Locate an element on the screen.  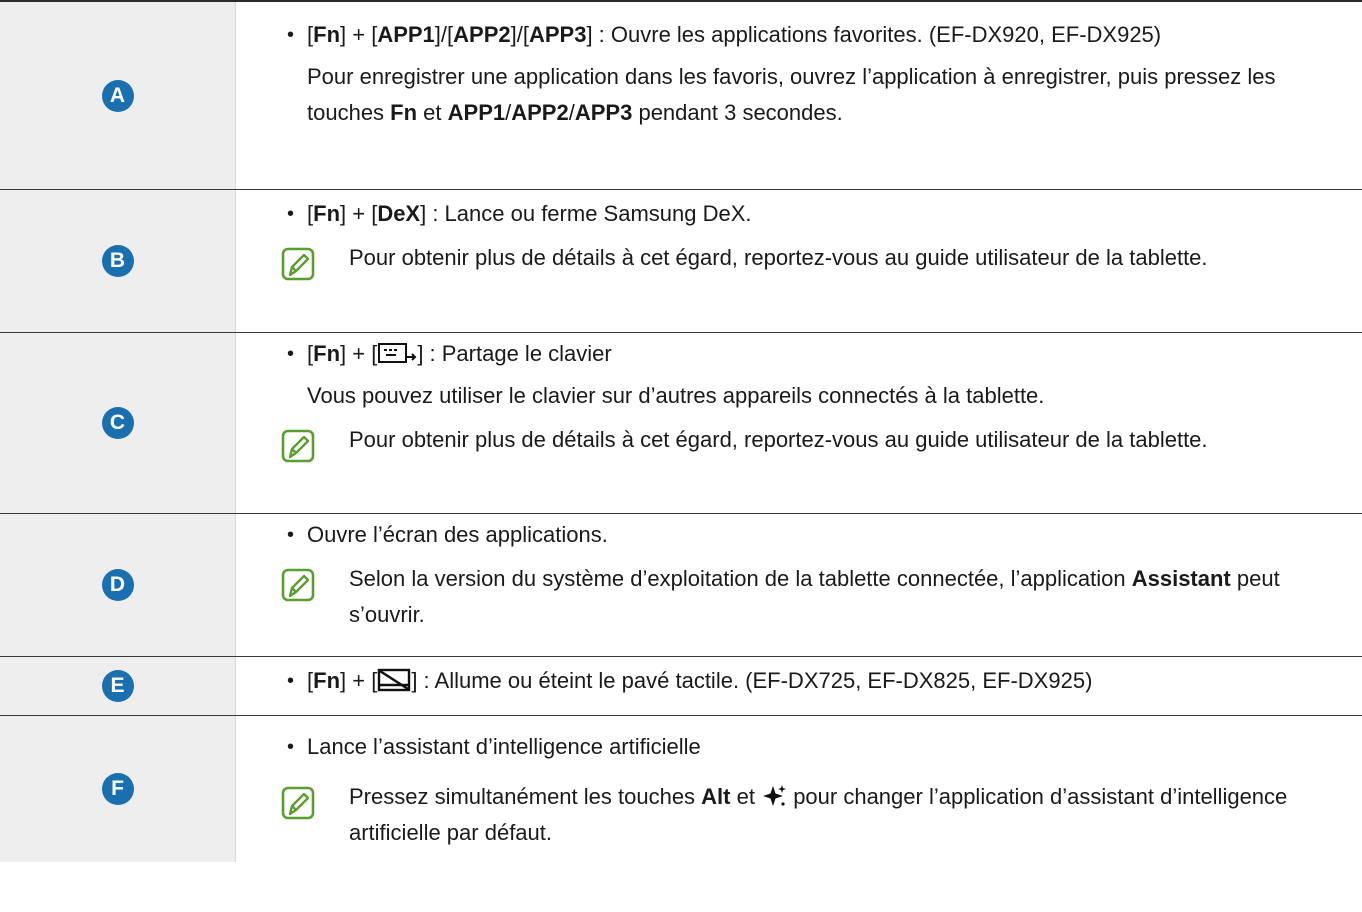
label-badge: C is located at coordinates (117, 423).